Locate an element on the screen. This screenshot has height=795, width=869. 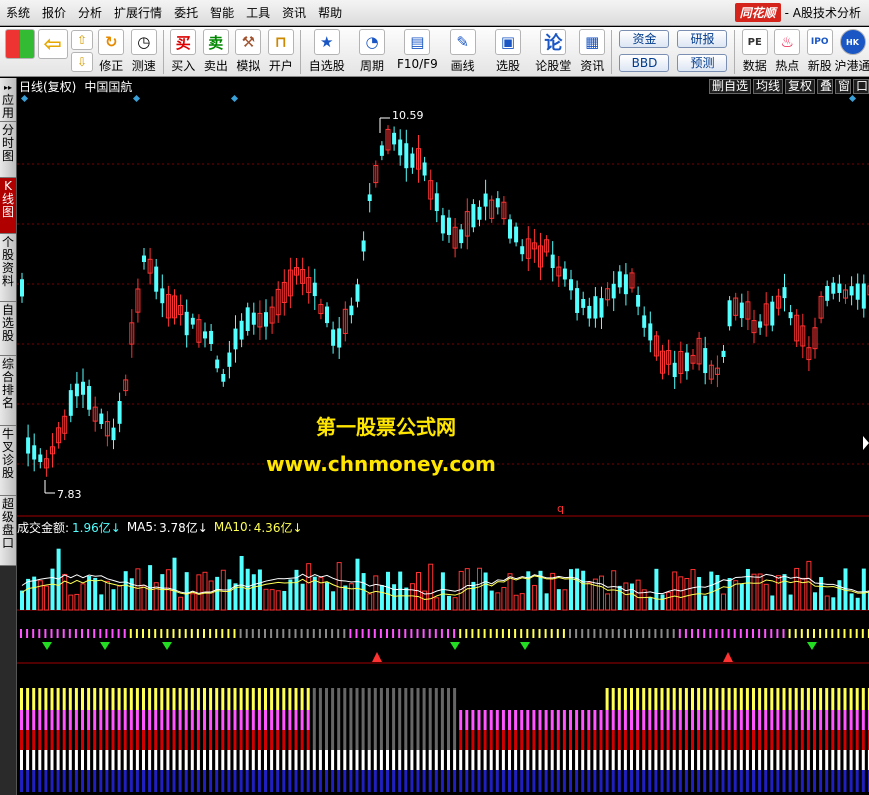
nav-profile: 个股资料 is located at coordinates (8, 268).